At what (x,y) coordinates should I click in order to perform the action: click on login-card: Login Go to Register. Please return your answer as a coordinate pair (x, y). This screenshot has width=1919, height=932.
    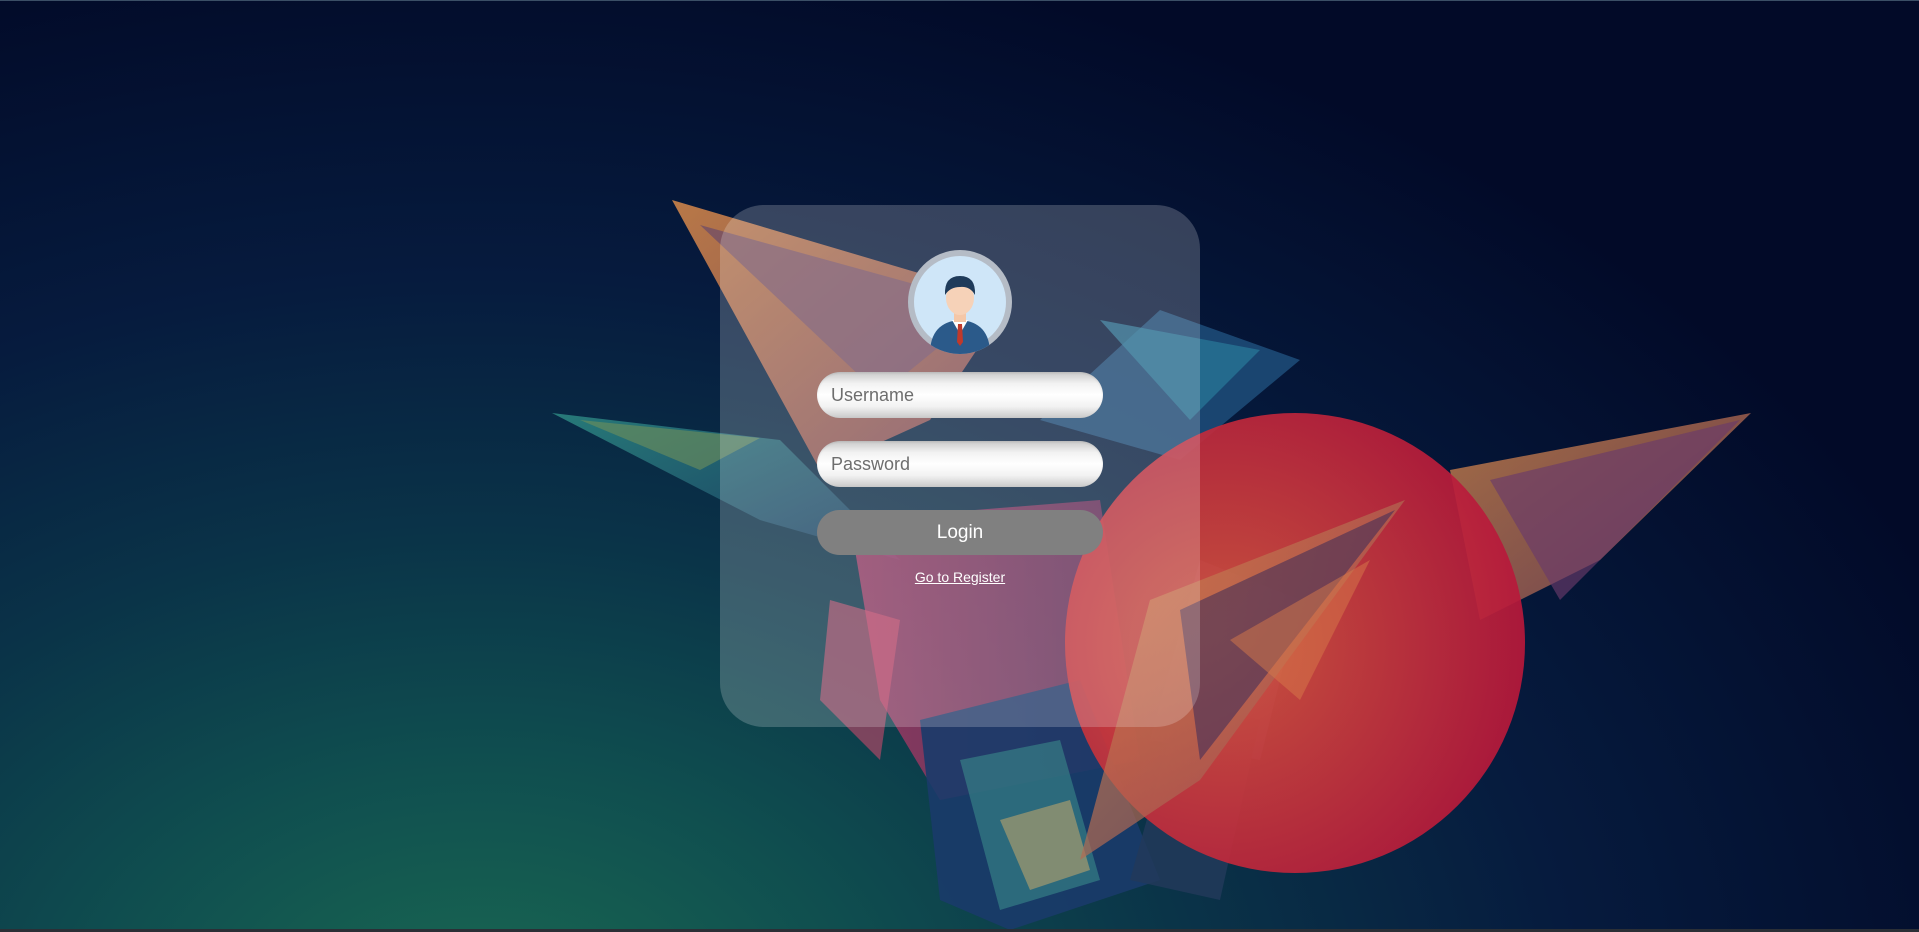
    Looking at the image, I should click on (960, 466).